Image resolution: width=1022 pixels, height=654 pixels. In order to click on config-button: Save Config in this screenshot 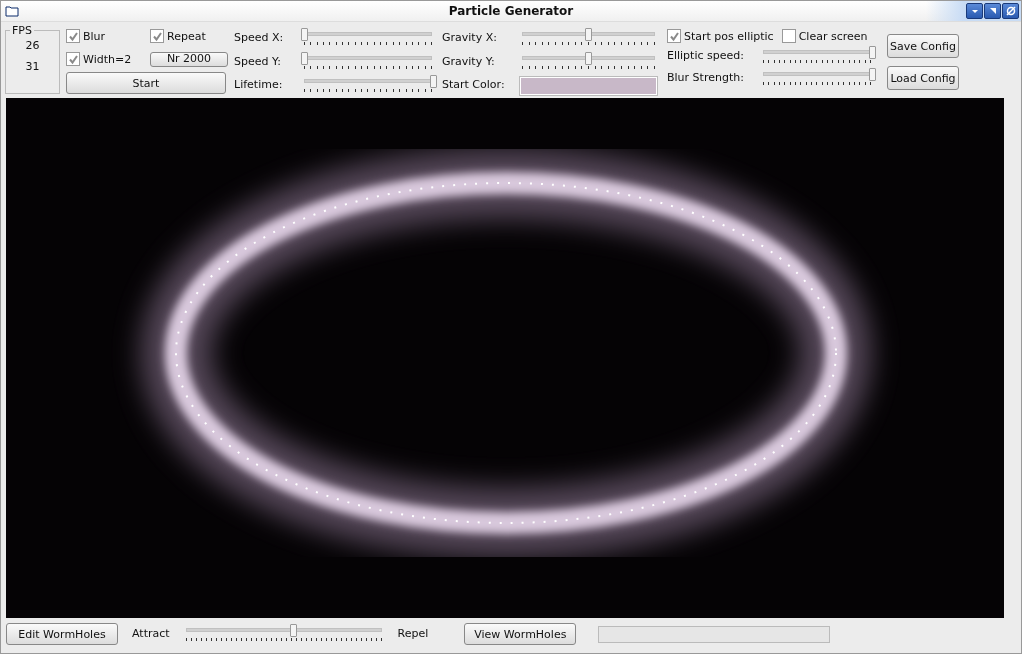, I will do `click(923, 46)`.